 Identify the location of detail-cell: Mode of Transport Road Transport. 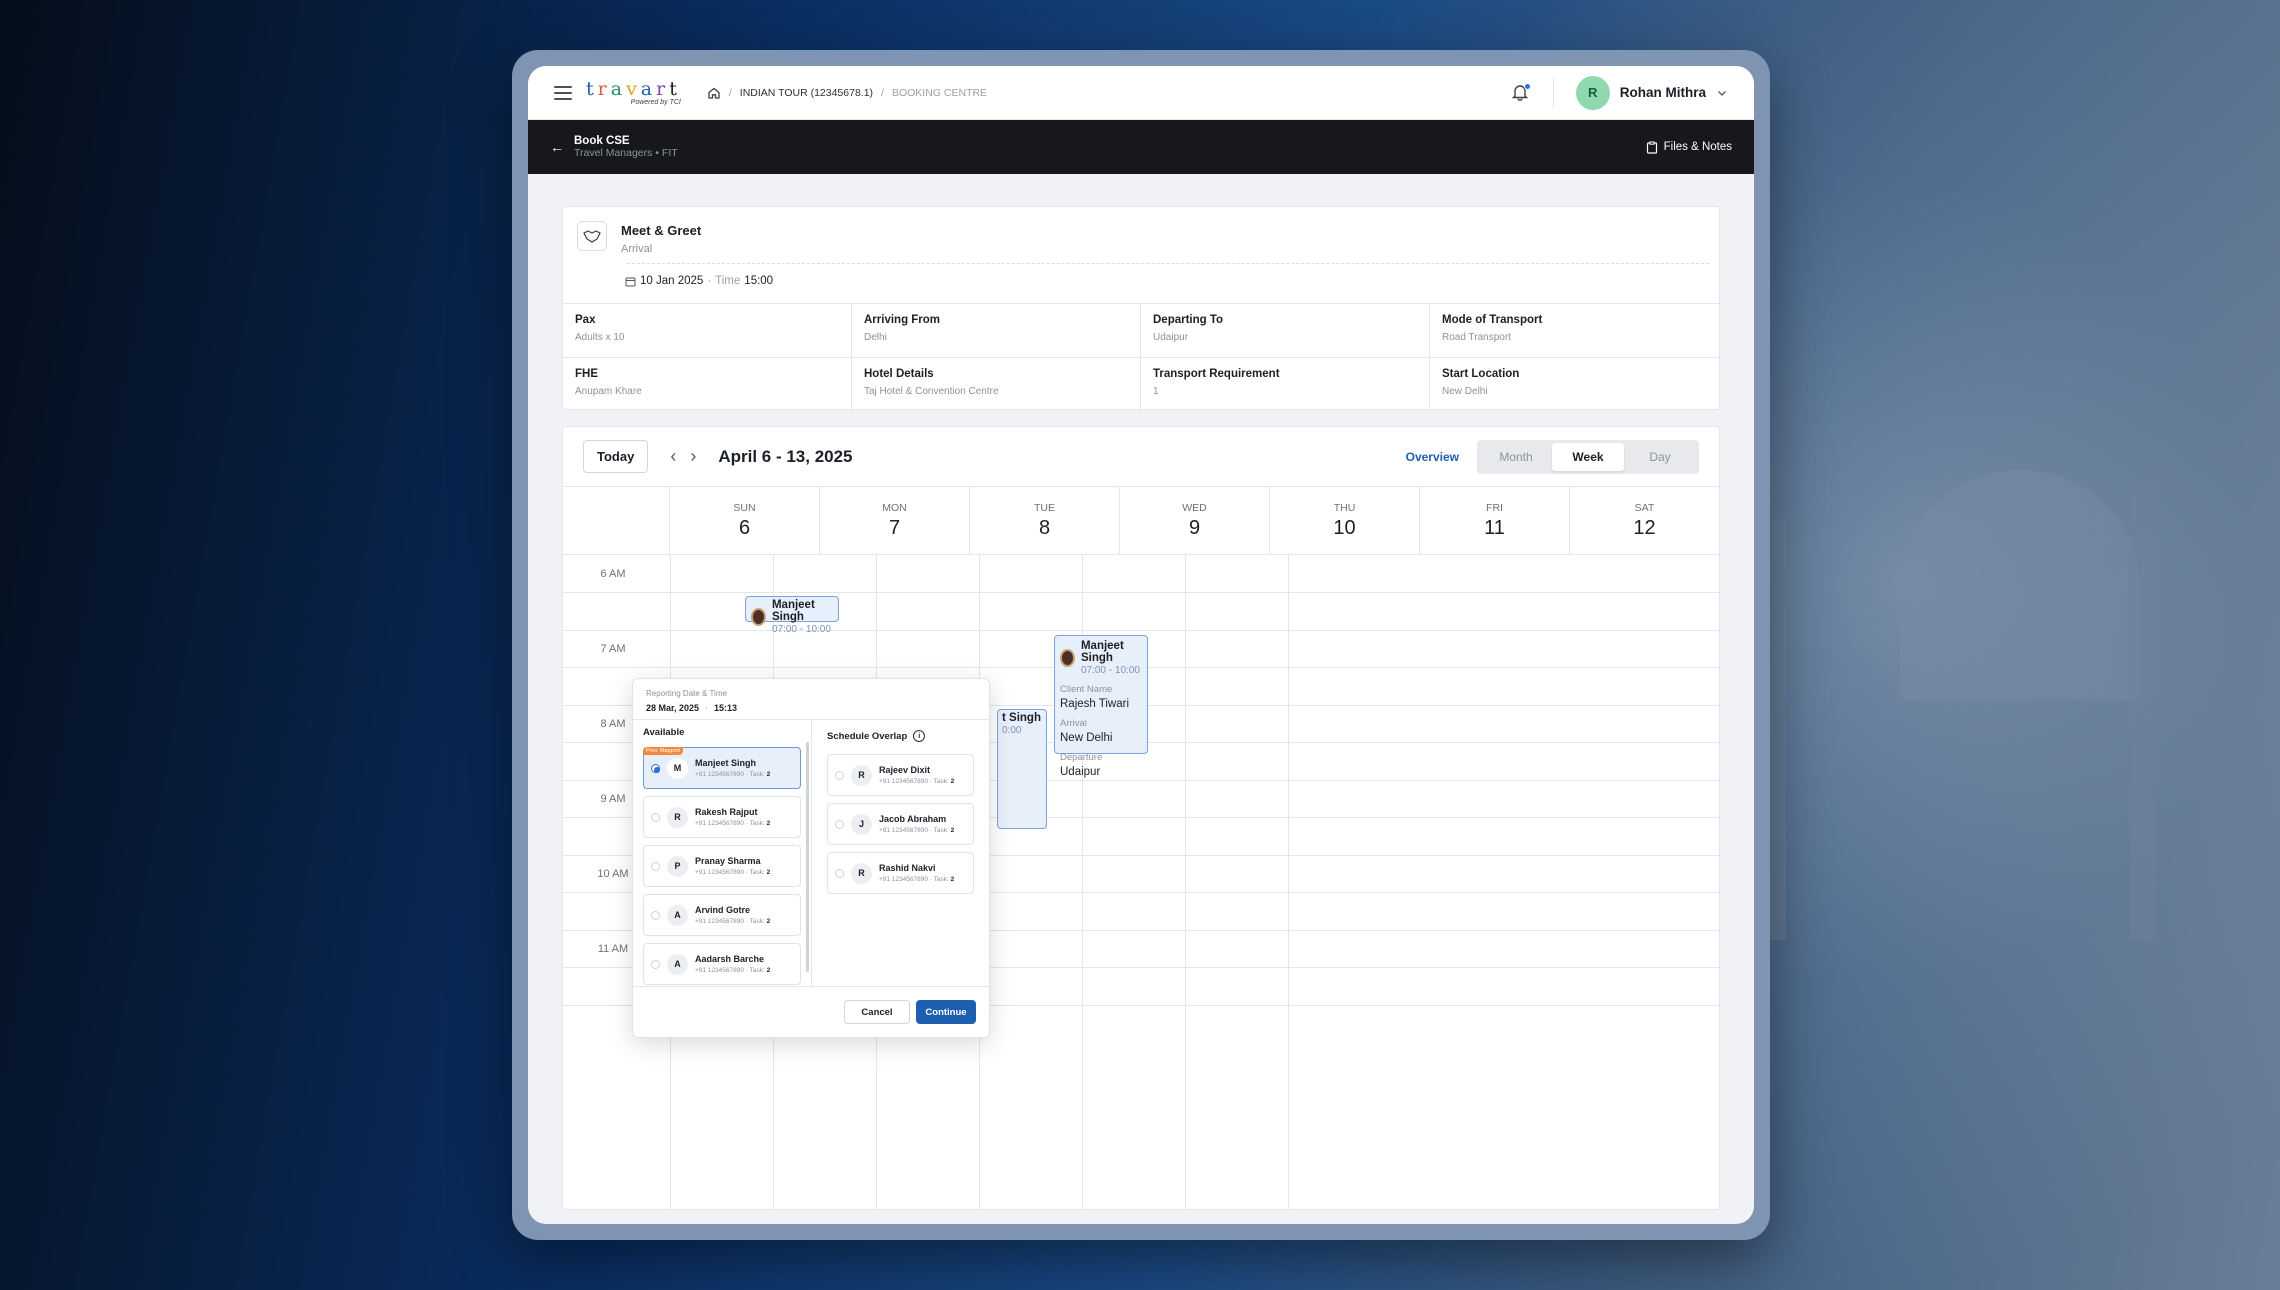
(1574, 331).